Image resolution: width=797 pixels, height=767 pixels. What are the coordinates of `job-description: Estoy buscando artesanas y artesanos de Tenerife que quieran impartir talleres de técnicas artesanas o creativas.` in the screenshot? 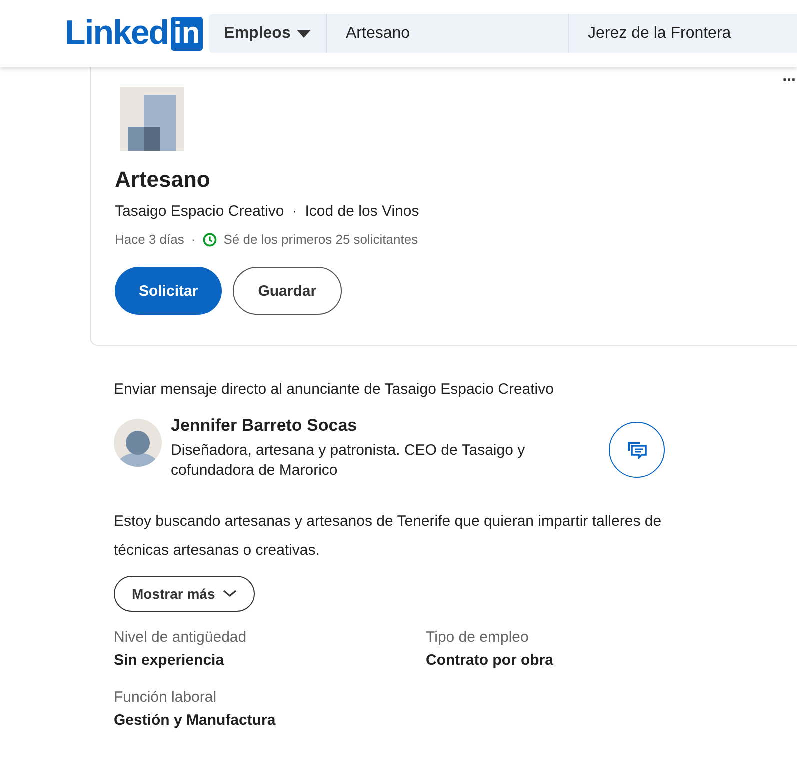 It's located at (388, 536).